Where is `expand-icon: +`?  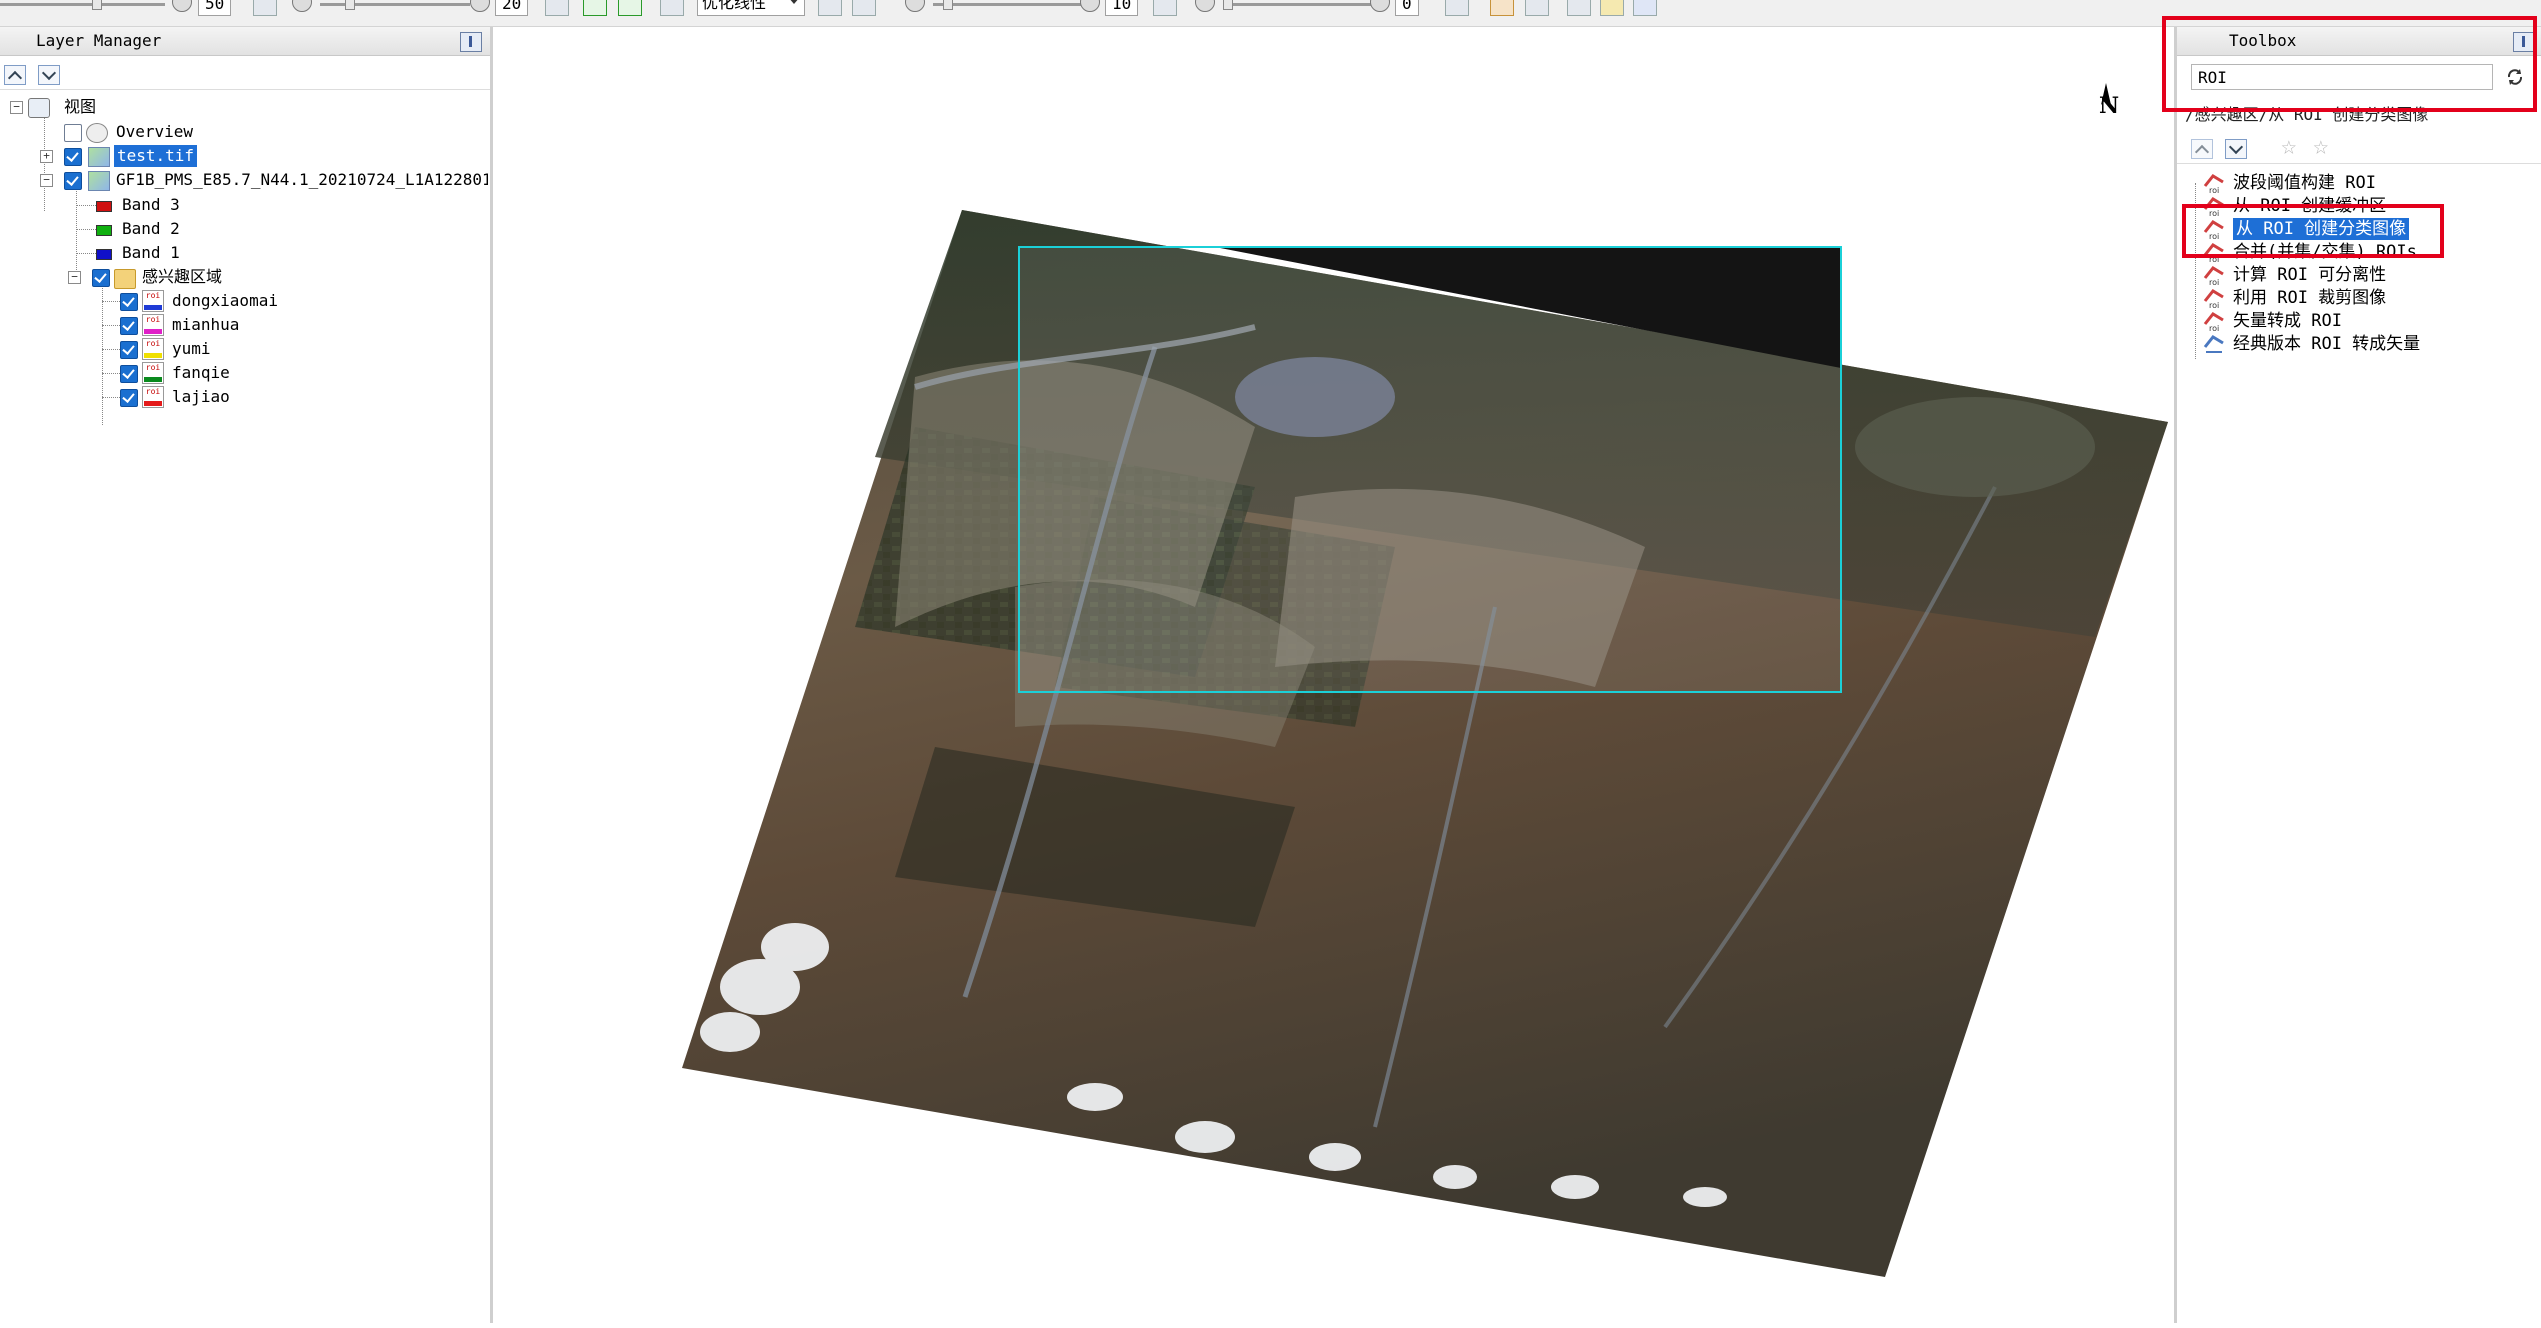 expand-icon: + is located at coordinates (46, 156).